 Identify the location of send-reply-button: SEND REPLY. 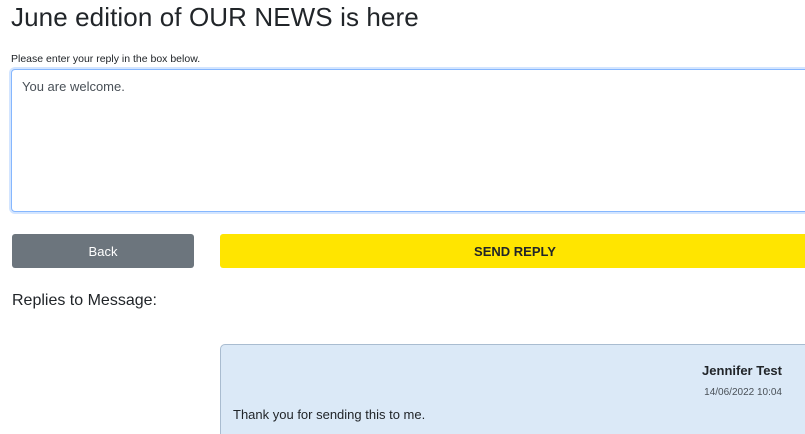
(512, 251).